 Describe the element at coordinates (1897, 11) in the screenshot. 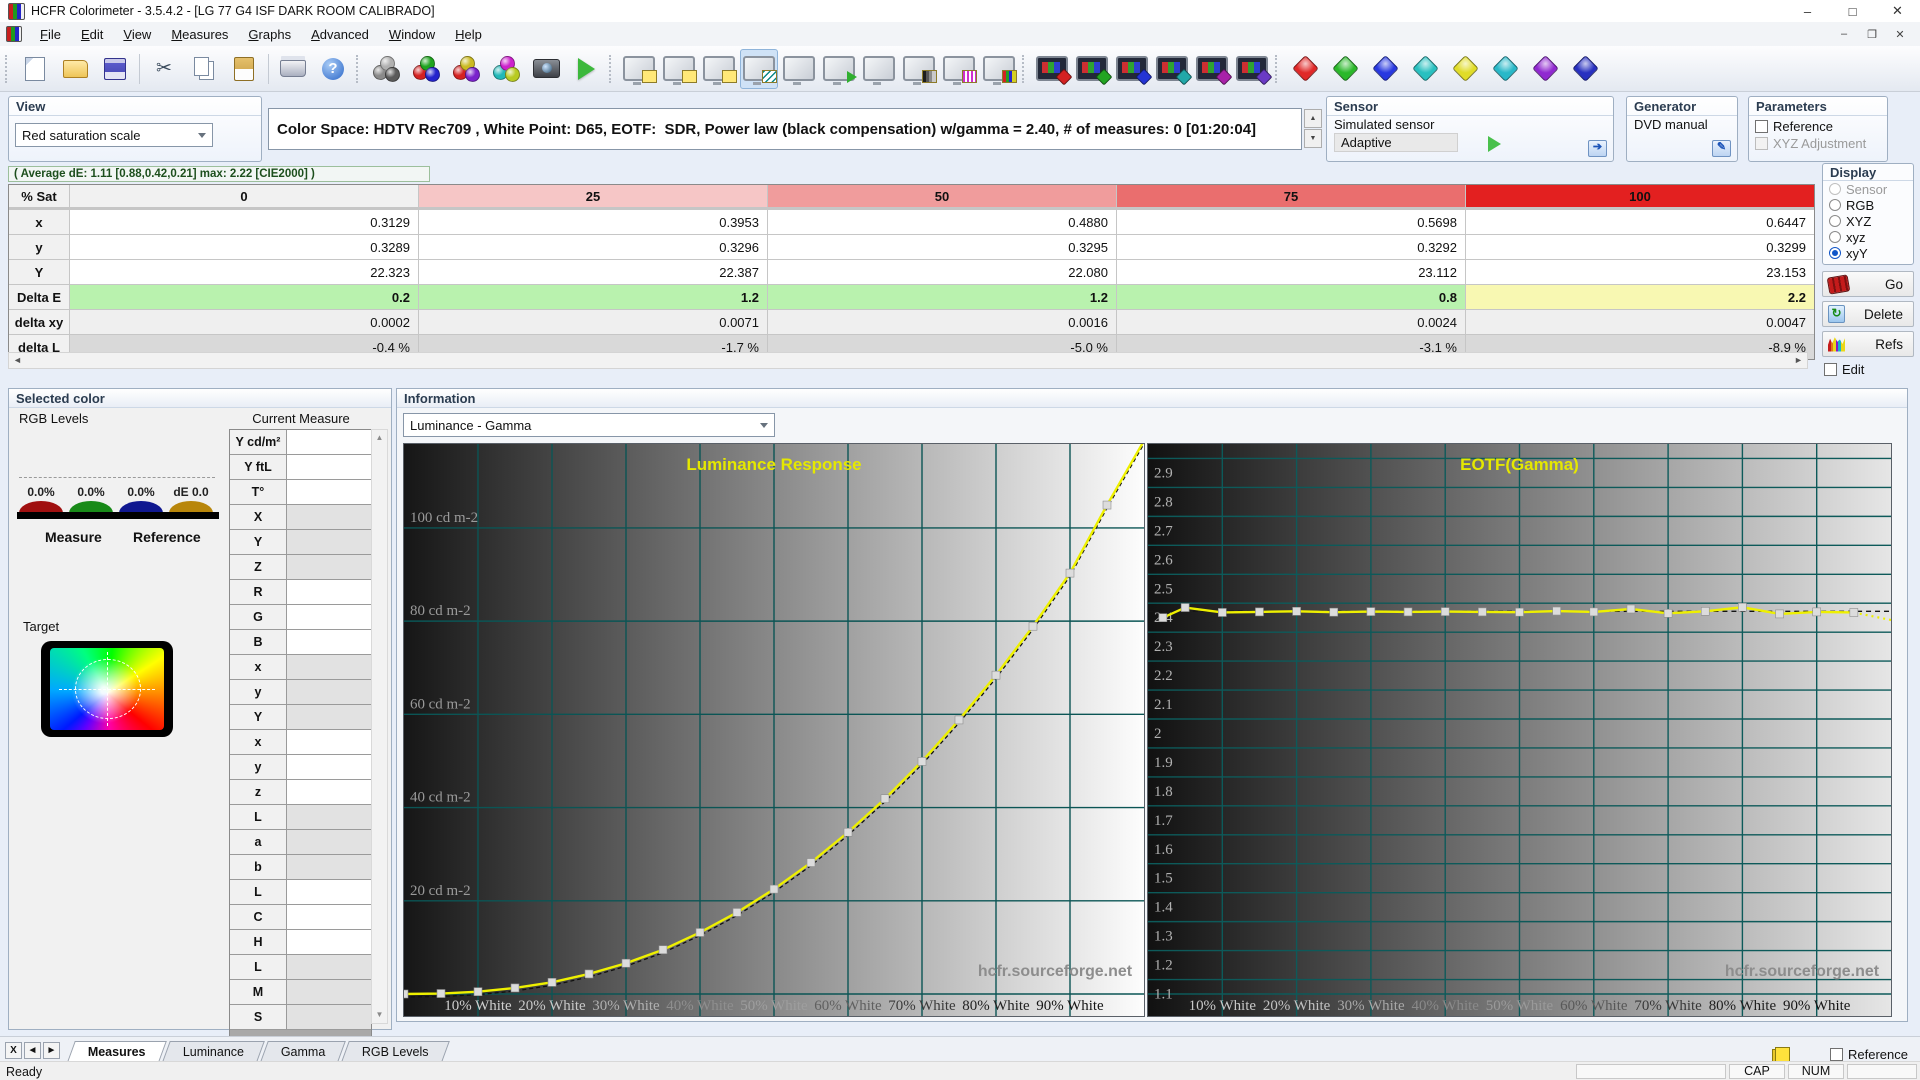

I see `close-button: ✕` at that location.